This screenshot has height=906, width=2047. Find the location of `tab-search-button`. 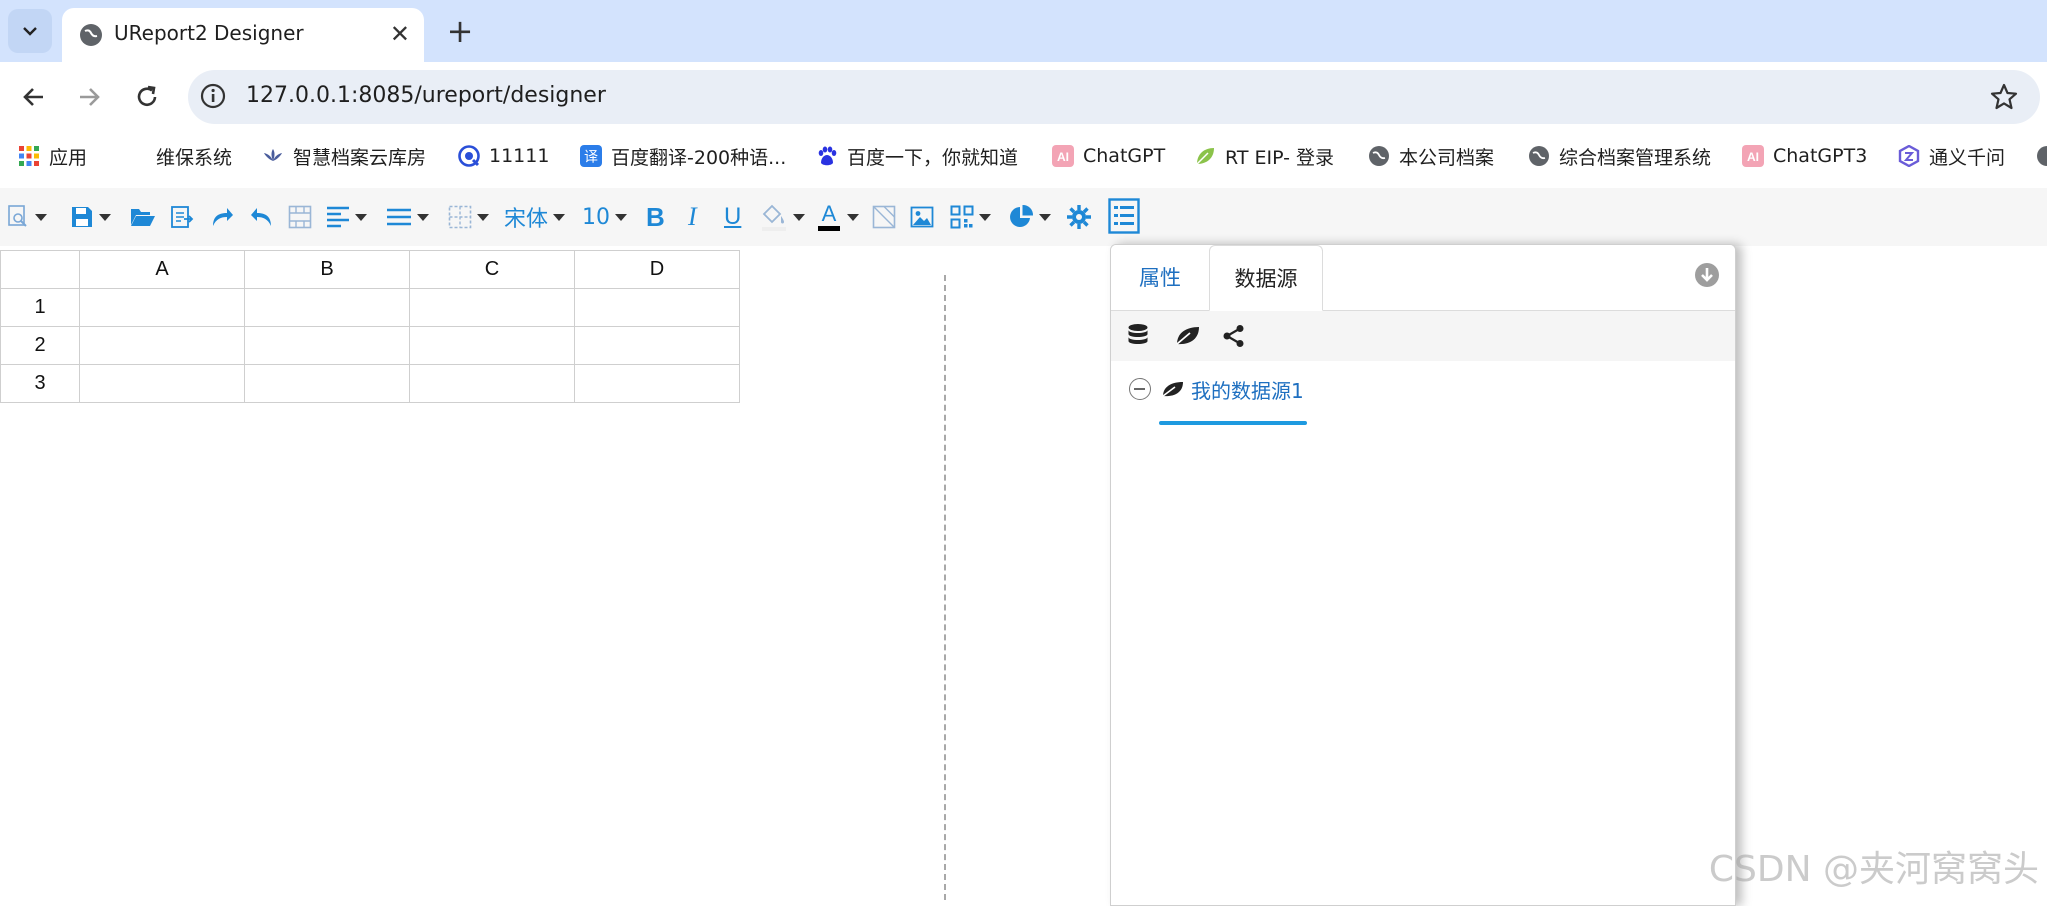

tab-search-button is located at coordinates (30, 31).